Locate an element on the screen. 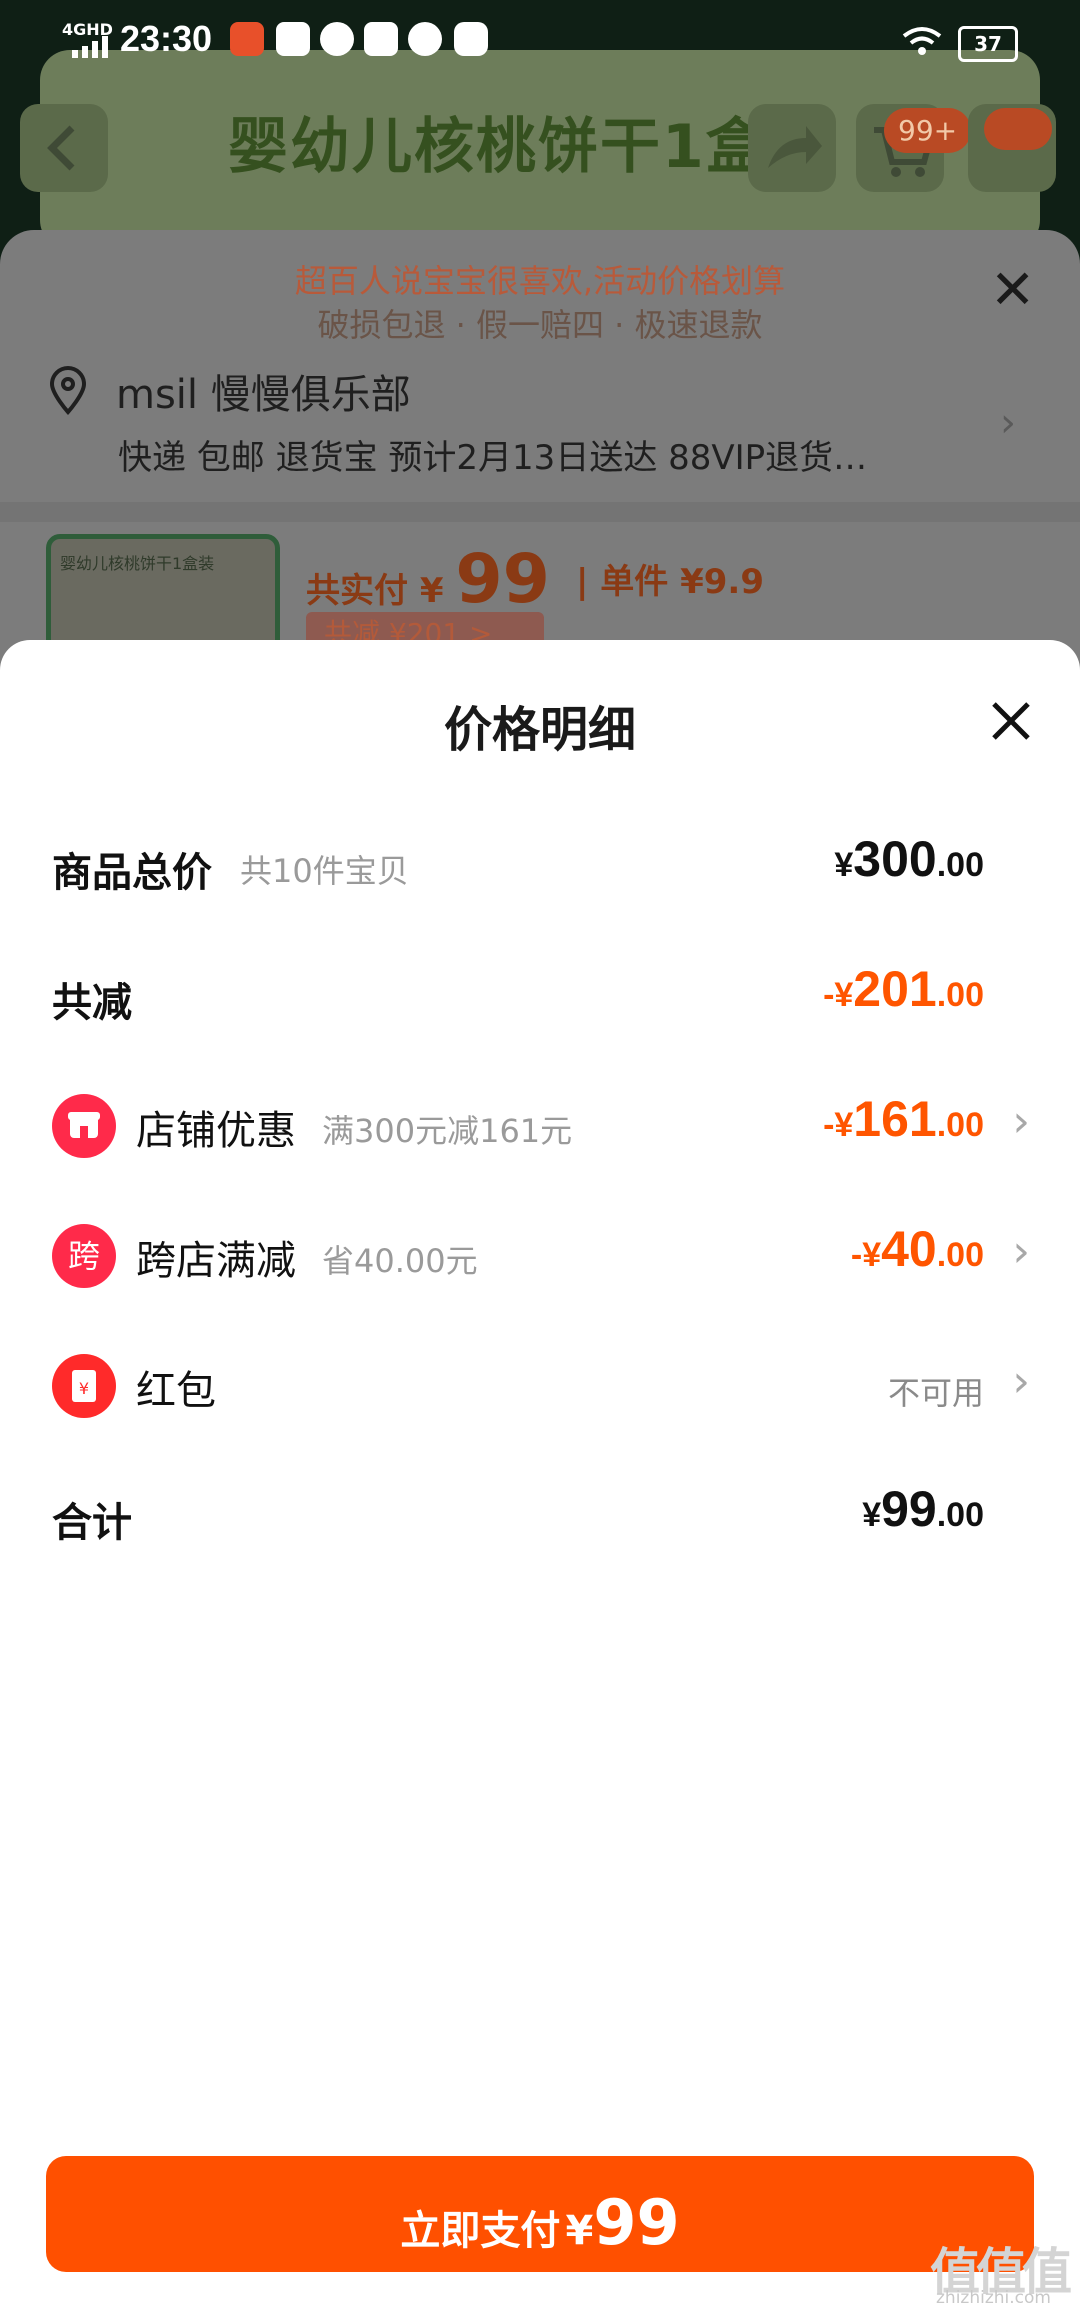  divider is located at coordinates (540, 512).